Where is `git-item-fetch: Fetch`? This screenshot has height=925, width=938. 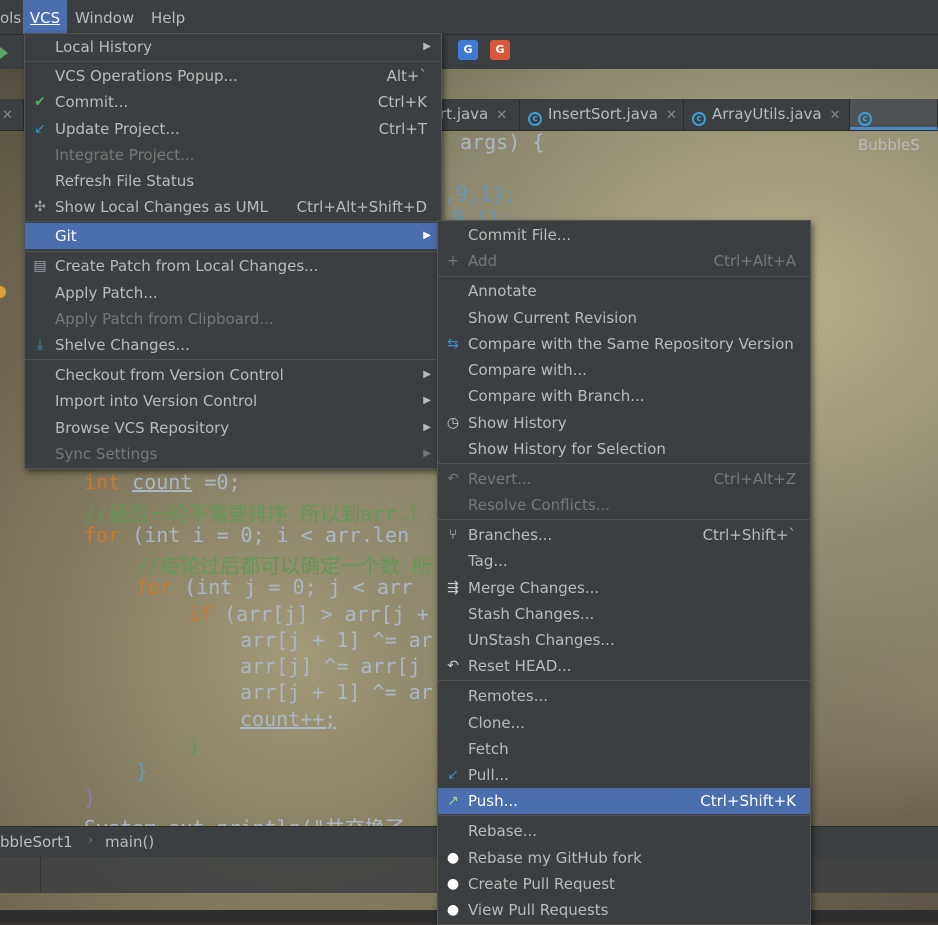 git-item-fetch: Fetch is located at coordinates (624, 749).